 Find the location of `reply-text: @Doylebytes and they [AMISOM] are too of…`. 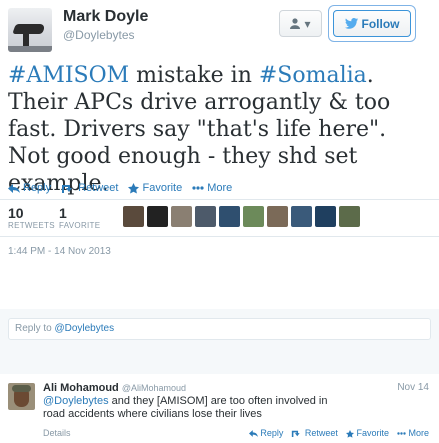

reply-text: @Doylebytes and they [AMISOM] are too of… is located at coordinates (185, 407).